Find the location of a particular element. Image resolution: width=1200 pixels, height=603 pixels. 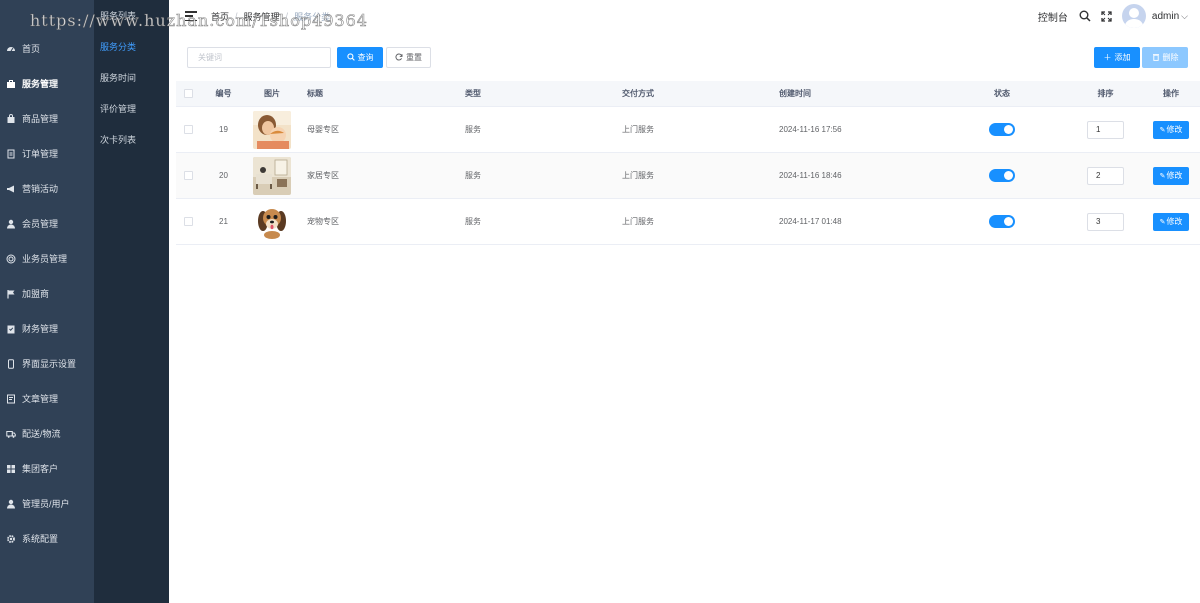

menu-toggle-icon is located at coordinates (191, 16).